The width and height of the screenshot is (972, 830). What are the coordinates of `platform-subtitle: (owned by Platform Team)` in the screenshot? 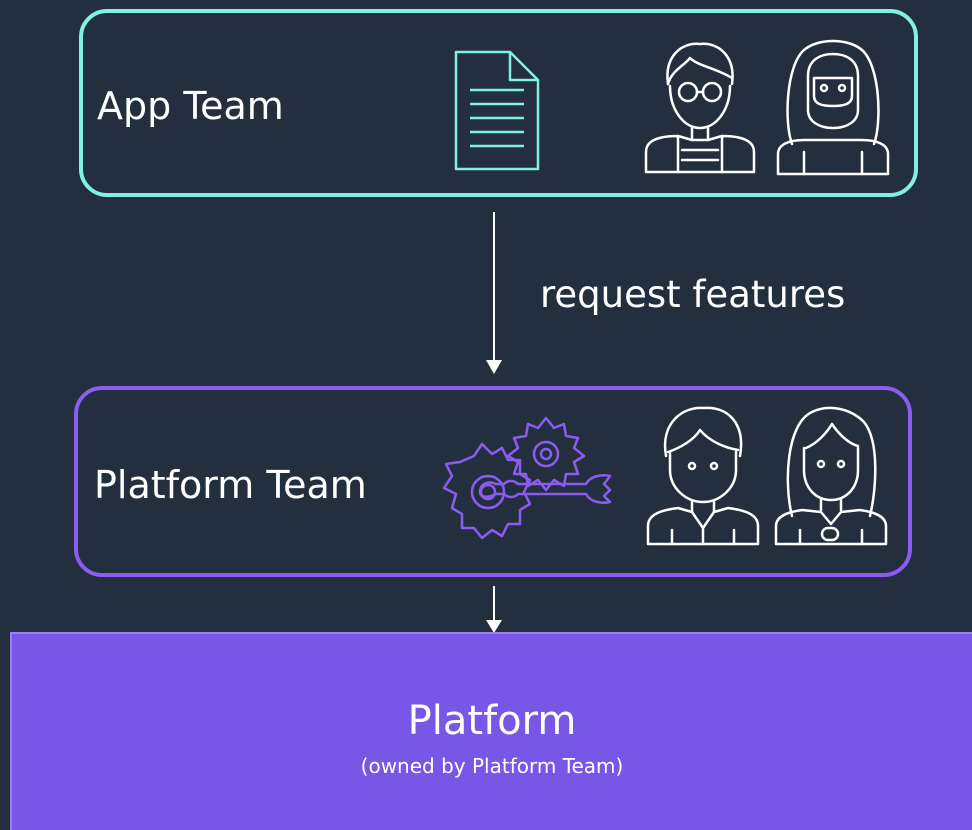 It's located at (492, 766).